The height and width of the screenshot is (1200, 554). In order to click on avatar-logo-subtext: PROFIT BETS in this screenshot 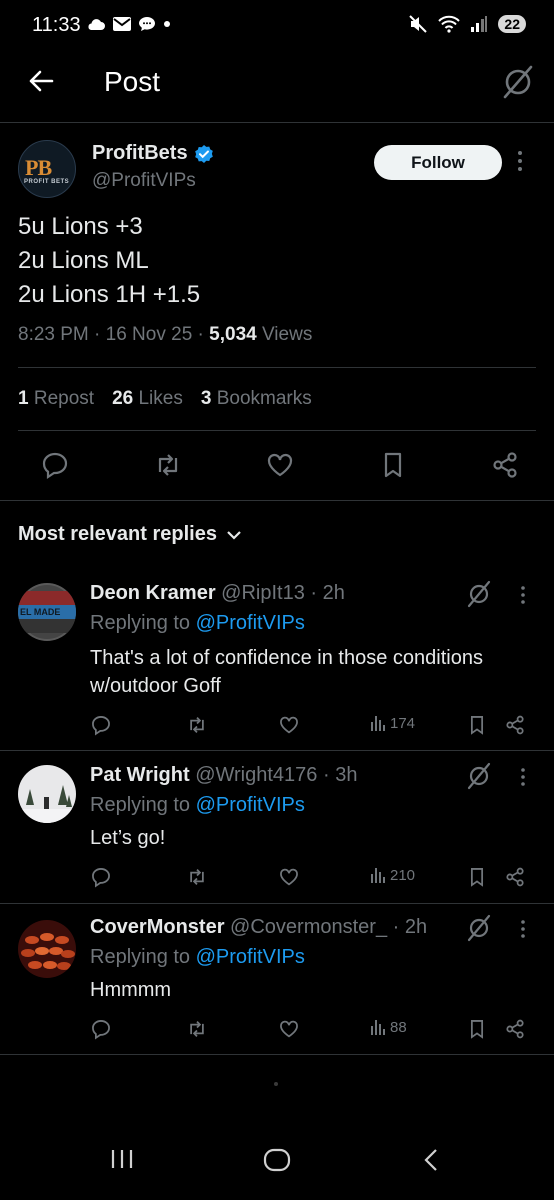, I will do `click(47, 182)`.